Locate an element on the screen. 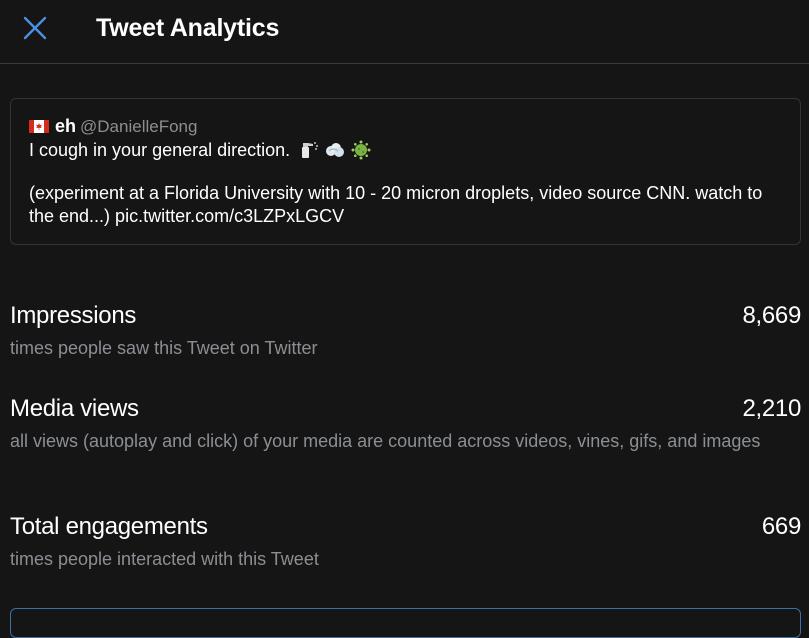  metric-label: Media views is located at coordinates (74, 408).